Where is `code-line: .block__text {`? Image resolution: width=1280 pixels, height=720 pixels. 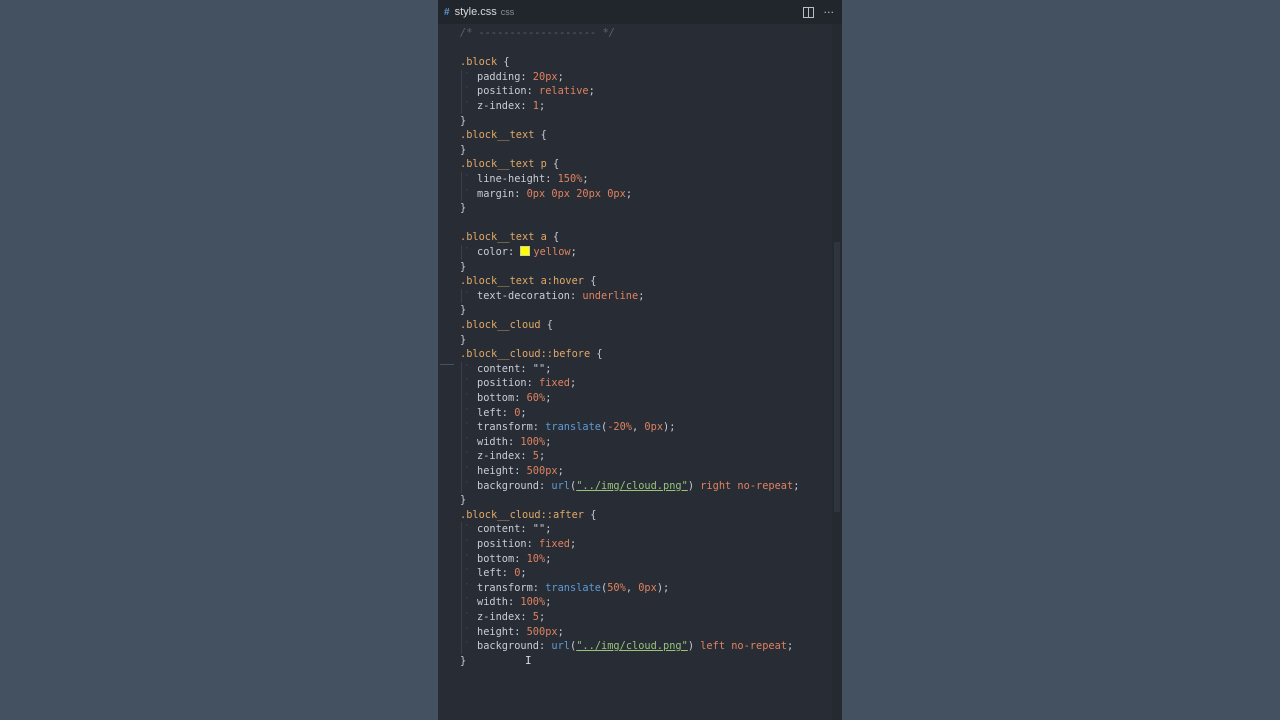
code-line: .block__text { is located at coordinates (503, 135).